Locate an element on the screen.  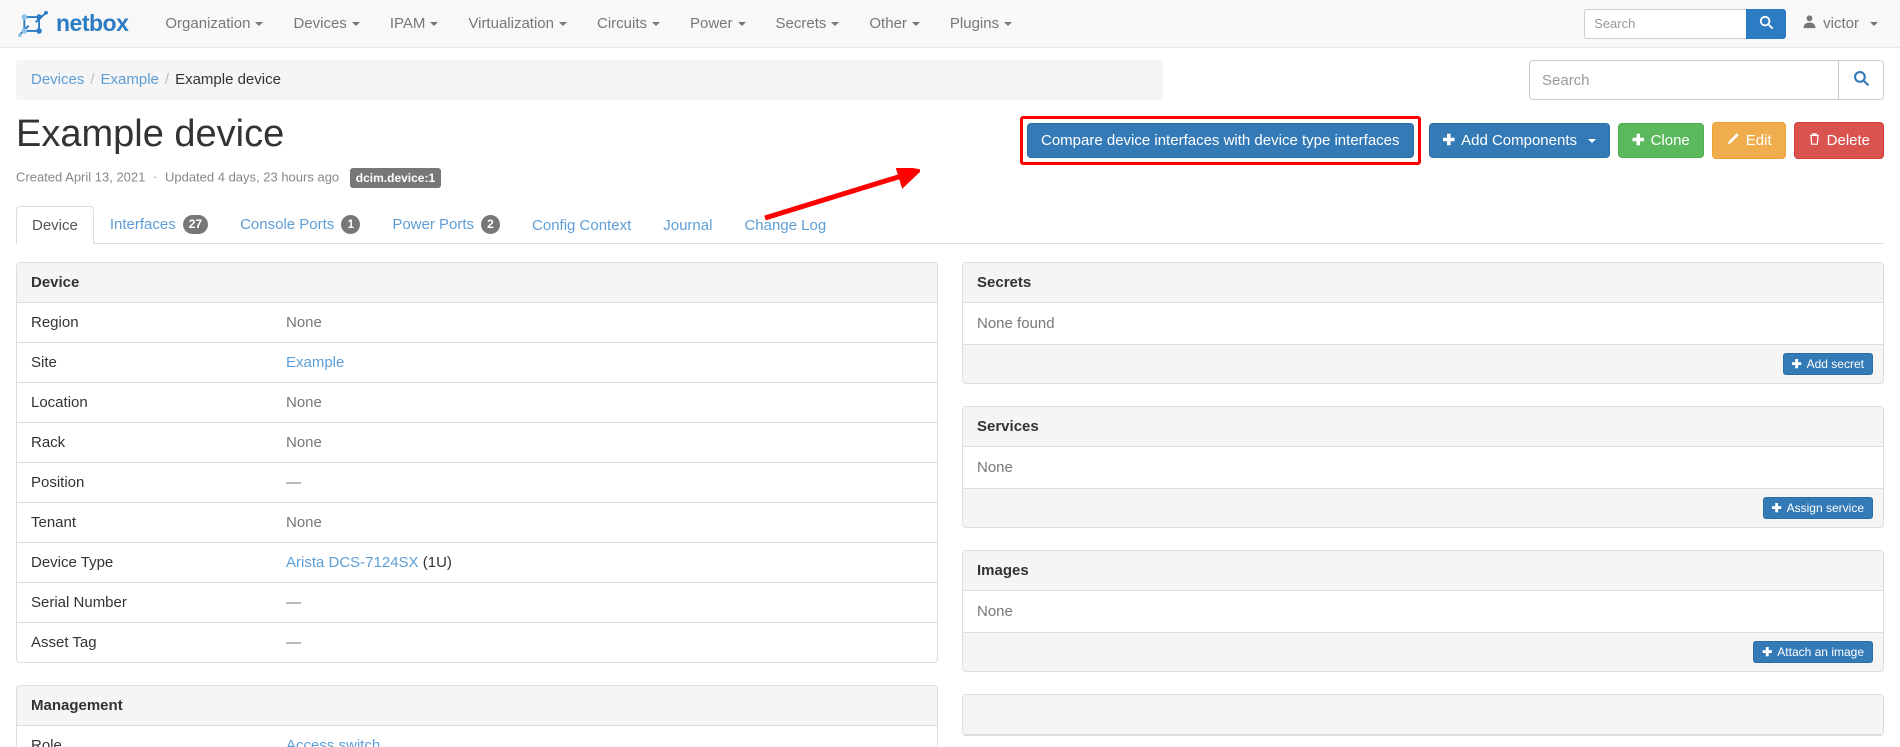
delete-label: Delete is located at coordinates (1848, 140).